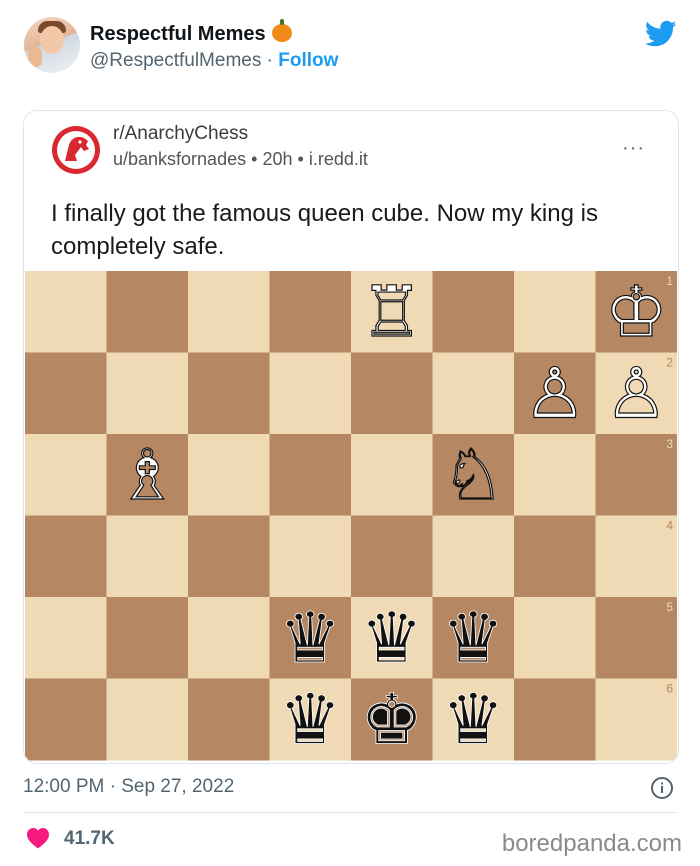 The width and height of the screenshot is (700, 866). Describe the element at coordinates (76, 150) in the screenshot. I see `subreddit-knight-logo` at that location.